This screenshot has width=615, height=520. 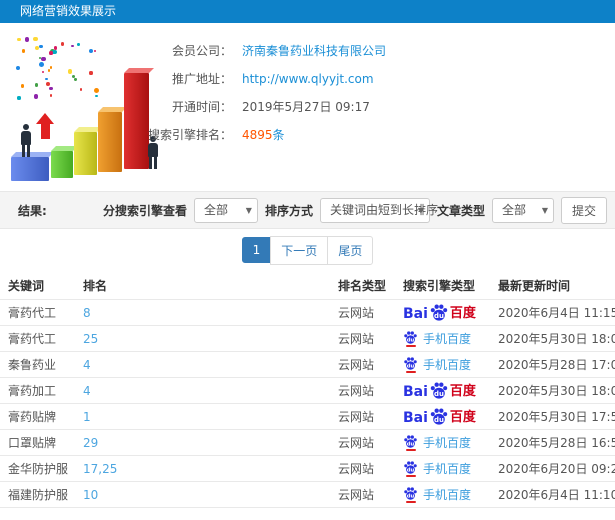 I want to click on info-row: 开通时间： 2019年5月27日 09:17, so click(x=307, y=107).